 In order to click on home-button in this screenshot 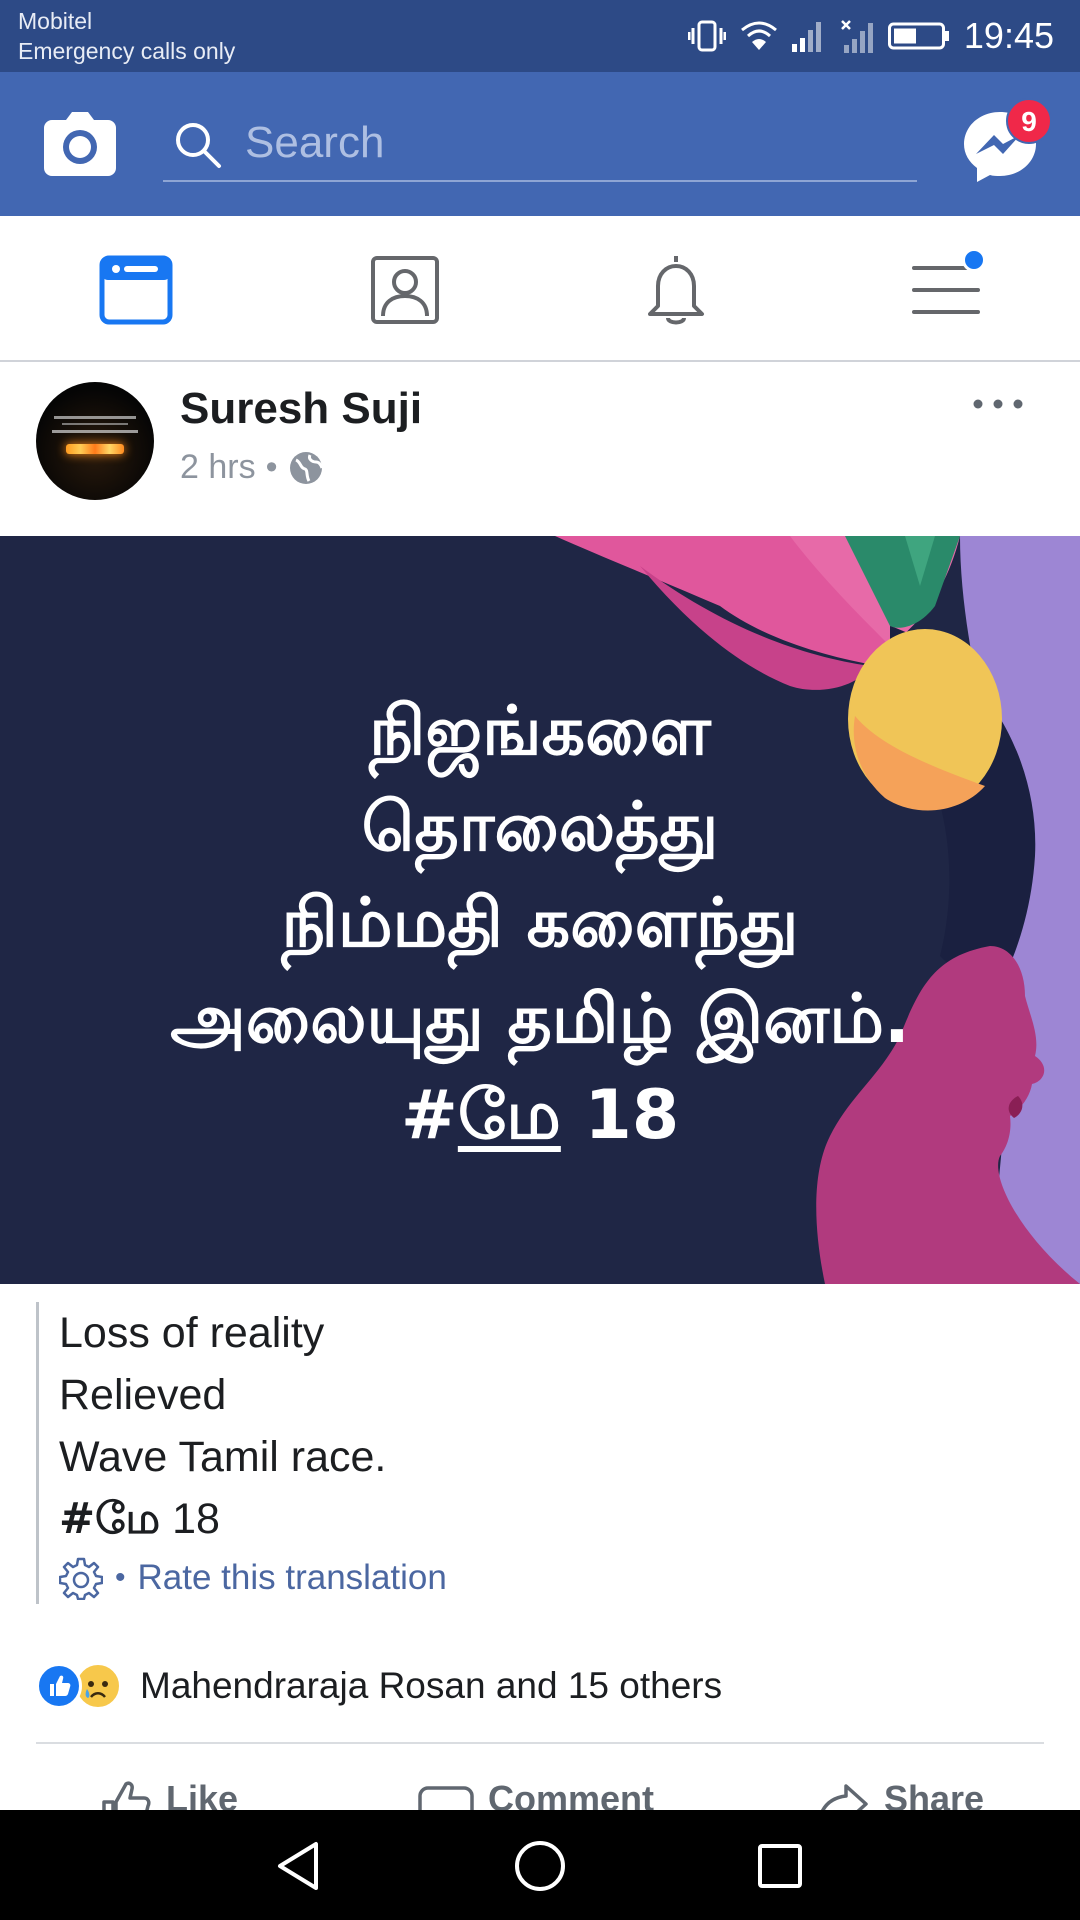, I will do `click(540, 1866)`.